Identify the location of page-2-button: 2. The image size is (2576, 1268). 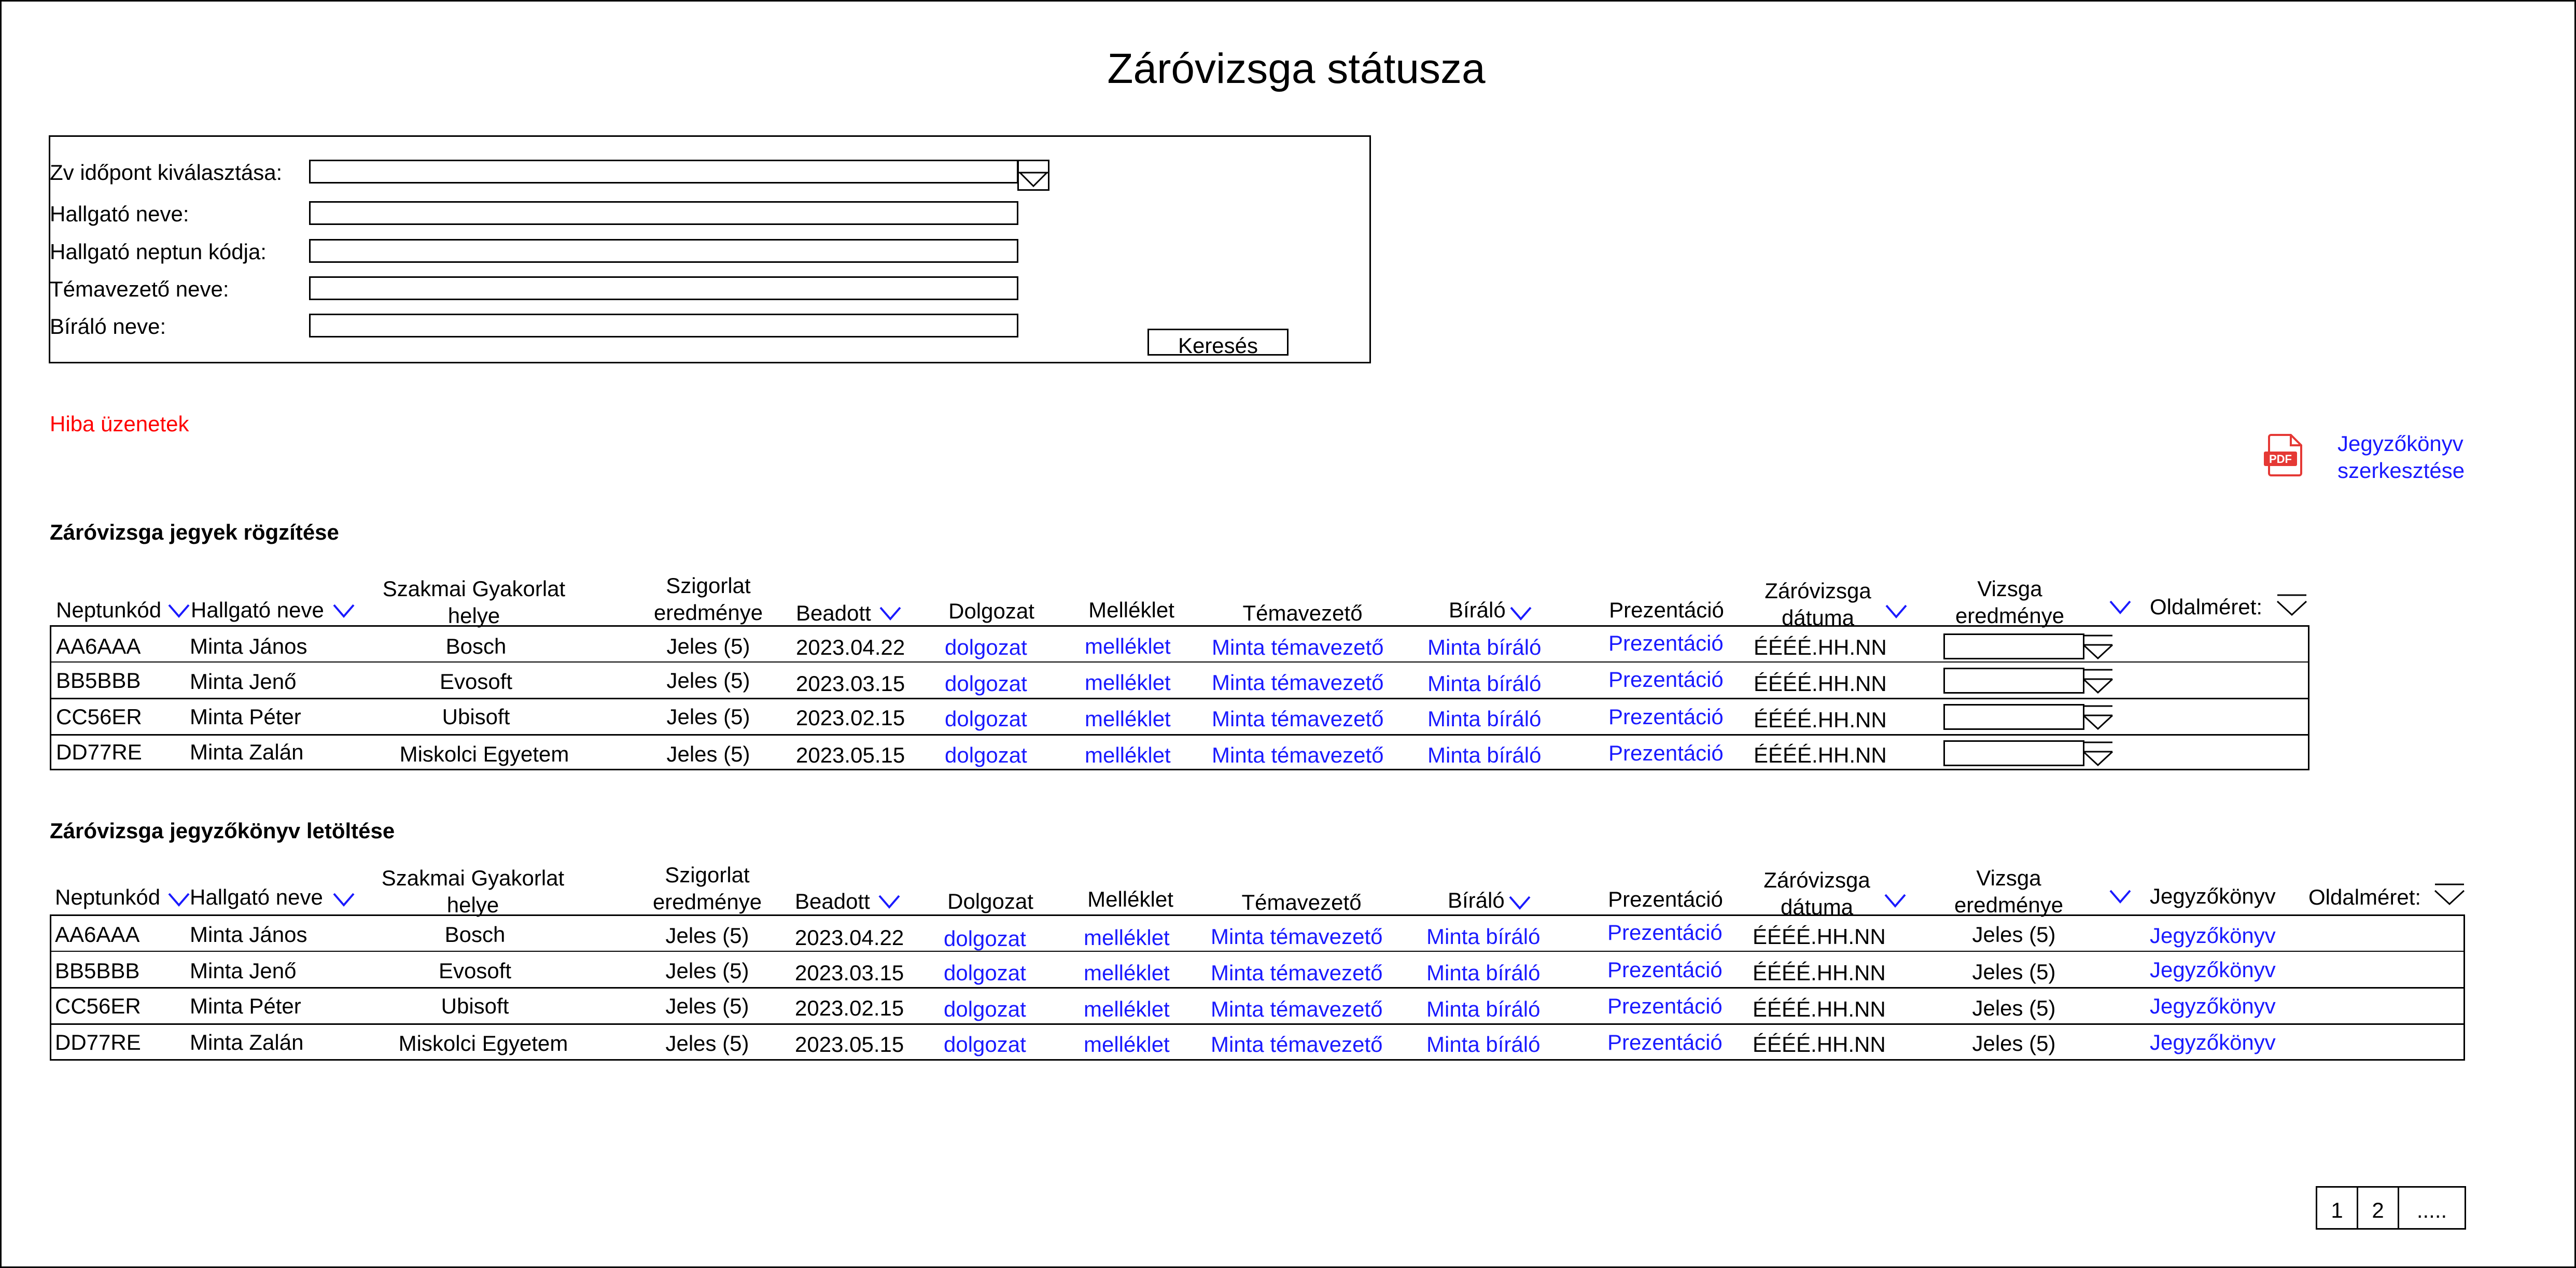
(2378, 1208).